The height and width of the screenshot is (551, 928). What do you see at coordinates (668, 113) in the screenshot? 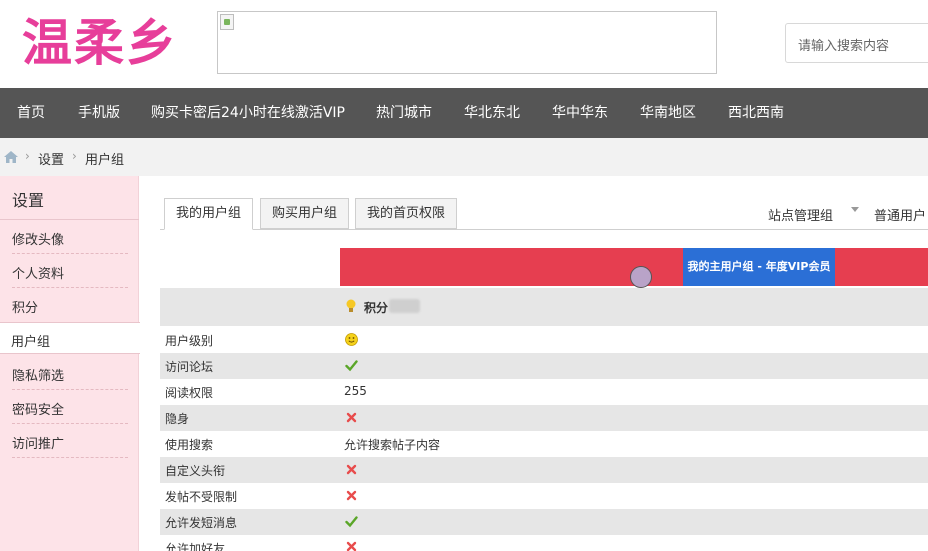
I see `nav-item-south: 华南地区` at bounding box center [668, 113].